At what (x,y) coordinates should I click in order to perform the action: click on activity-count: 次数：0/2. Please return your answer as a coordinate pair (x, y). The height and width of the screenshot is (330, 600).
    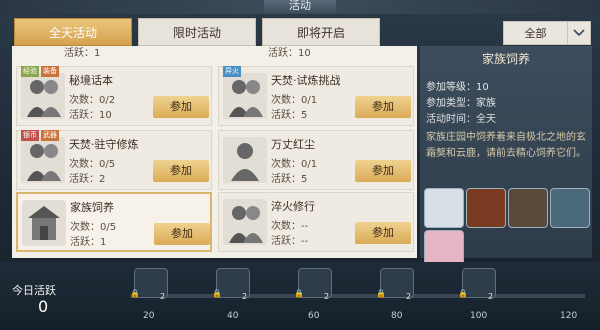
    Looking at the image, I should click on (92, 100).